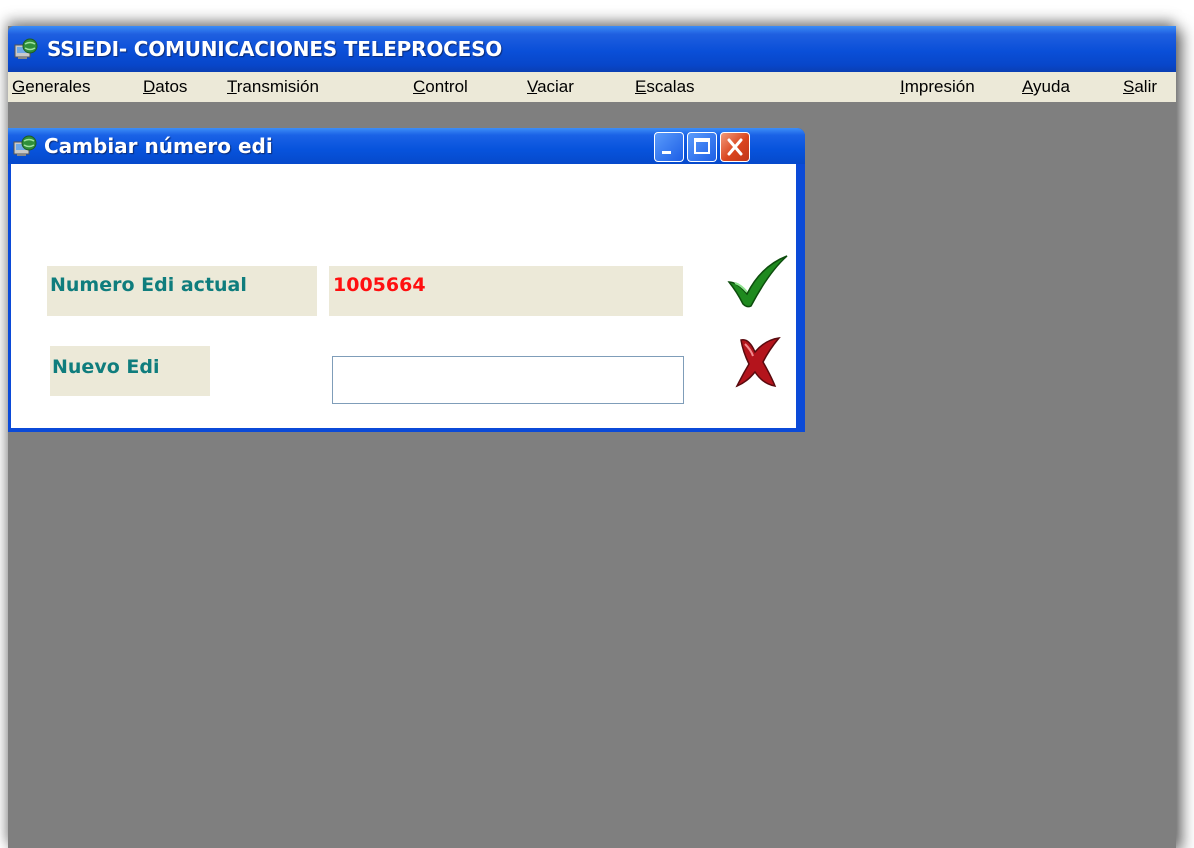 The height and width of the screenshot is (848, 1194). I want to click on menu-datos: Datos, so click(165, 87).